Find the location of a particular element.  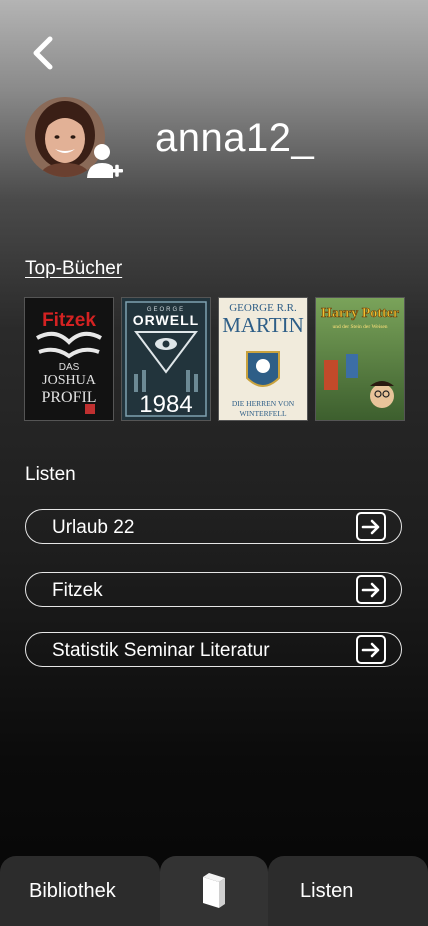

list-item: Urlaub 22 is located at coordinates (213, 526).